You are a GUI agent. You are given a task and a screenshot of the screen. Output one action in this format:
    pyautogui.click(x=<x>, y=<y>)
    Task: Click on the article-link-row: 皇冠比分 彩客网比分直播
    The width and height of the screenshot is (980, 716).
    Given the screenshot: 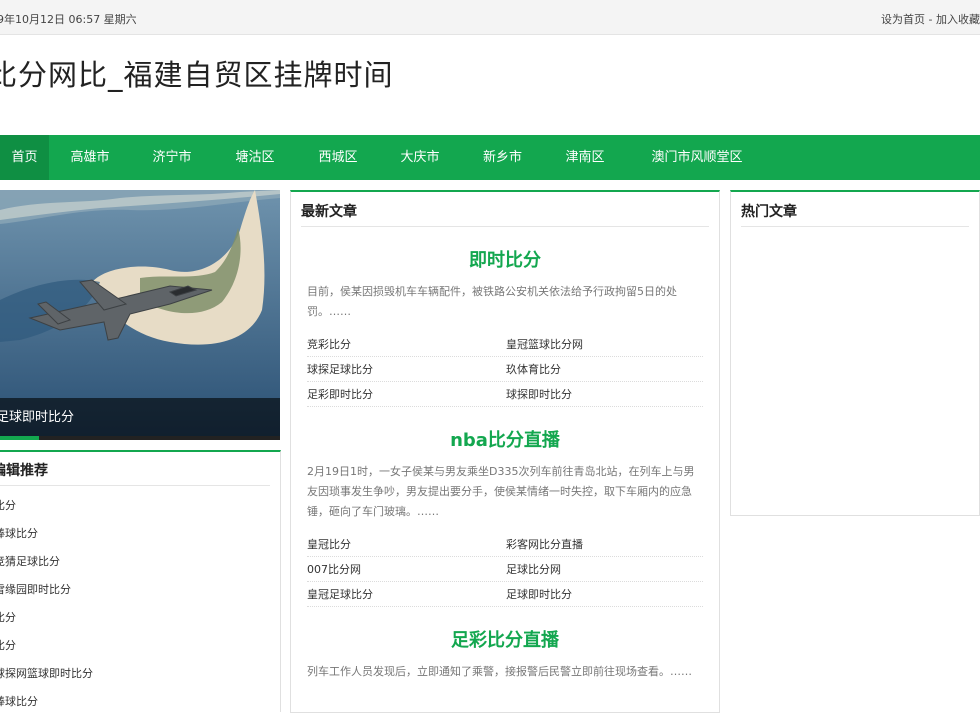 What is the action you would take?
    pyautogui.click(x=505, y=544)
    